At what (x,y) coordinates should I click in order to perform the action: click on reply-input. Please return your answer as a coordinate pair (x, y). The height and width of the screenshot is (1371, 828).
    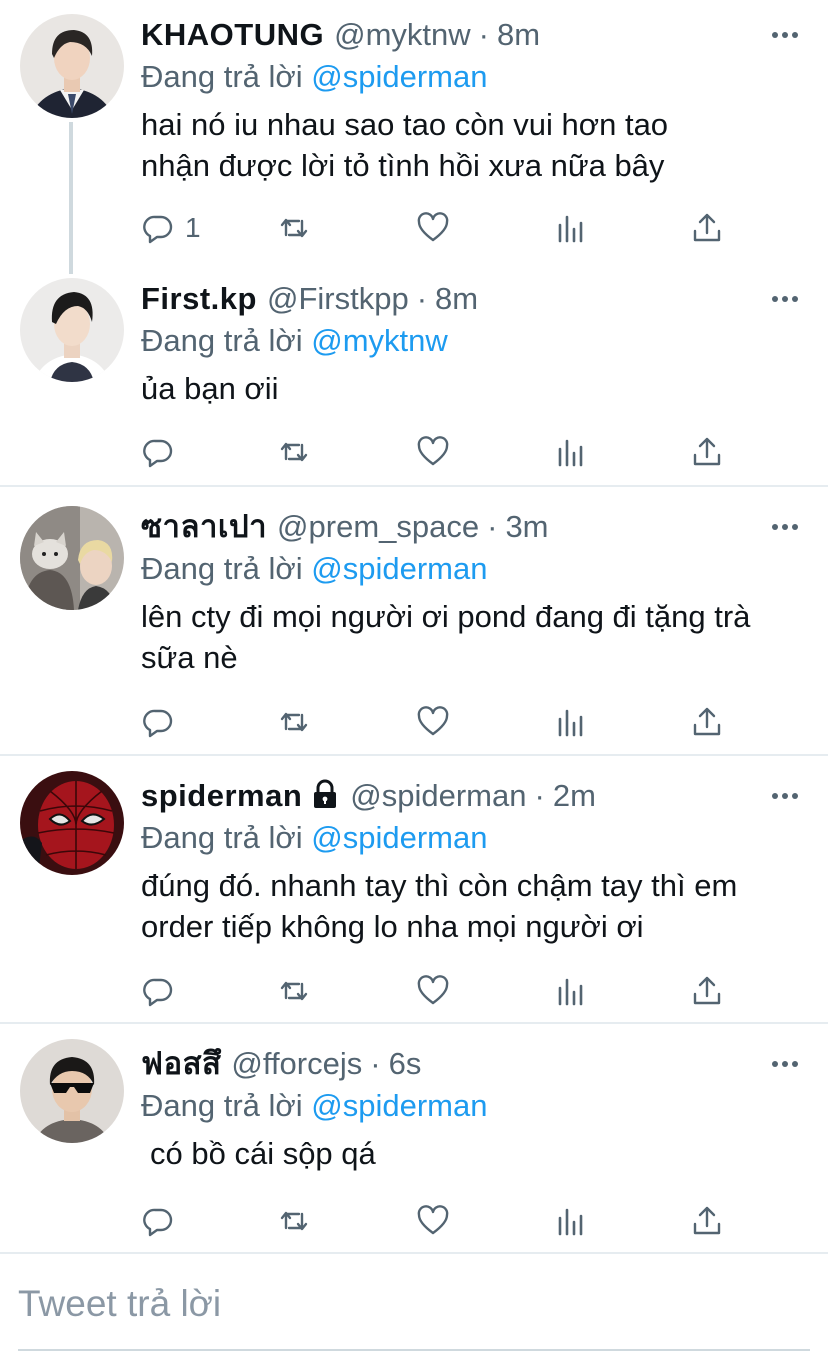
    Looking at the image, I should click on (408, 1304).